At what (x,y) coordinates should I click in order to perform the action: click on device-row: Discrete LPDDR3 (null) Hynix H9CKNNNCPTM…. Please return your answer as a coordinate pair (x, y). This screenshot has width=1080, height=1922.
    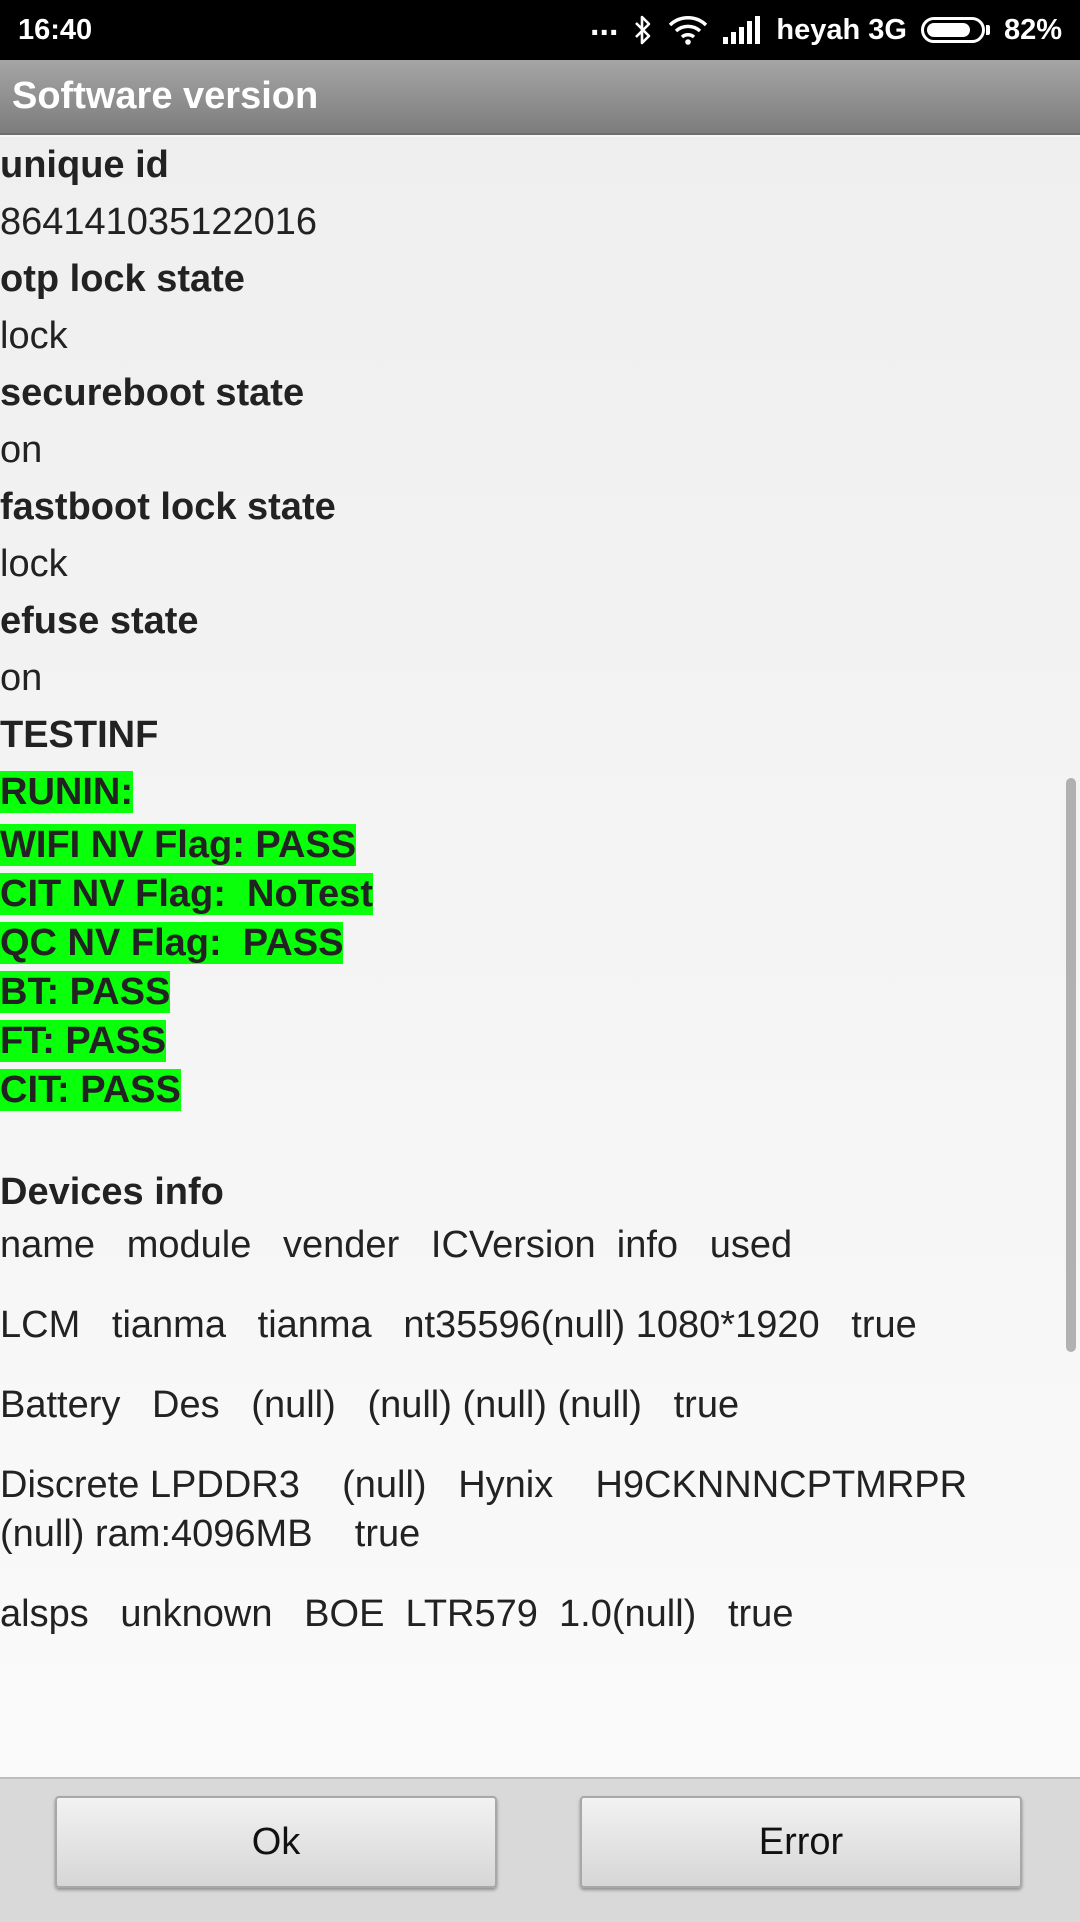
    Looking at the image, I should click on (484, 1485).